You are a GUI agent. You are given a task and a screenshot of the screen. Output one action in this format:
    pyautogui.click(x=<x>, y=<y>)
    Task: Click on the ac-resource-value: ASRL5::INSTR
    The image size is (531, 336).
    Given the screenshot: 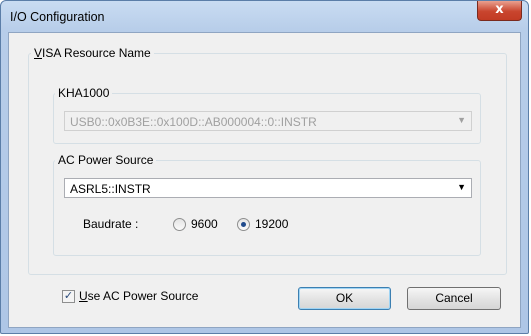 What is the action you would take?
    pyautogui.click(x=110, y=189)
    